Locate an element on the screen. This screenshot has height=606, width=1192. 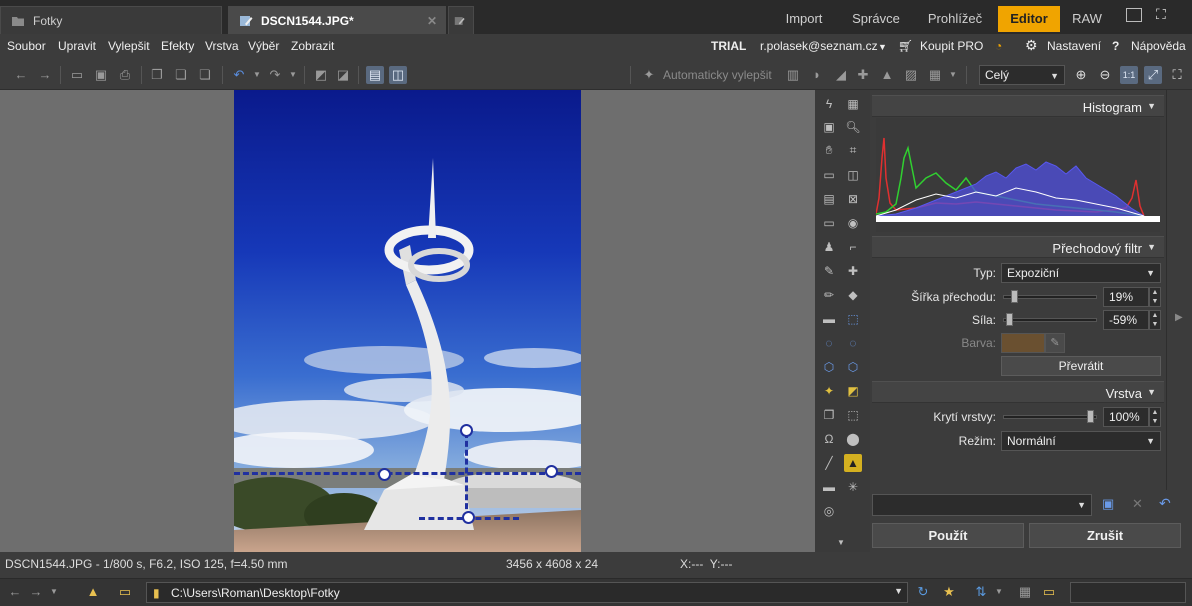
crop-icon: ⌗ is located at coordinates (853, 150).